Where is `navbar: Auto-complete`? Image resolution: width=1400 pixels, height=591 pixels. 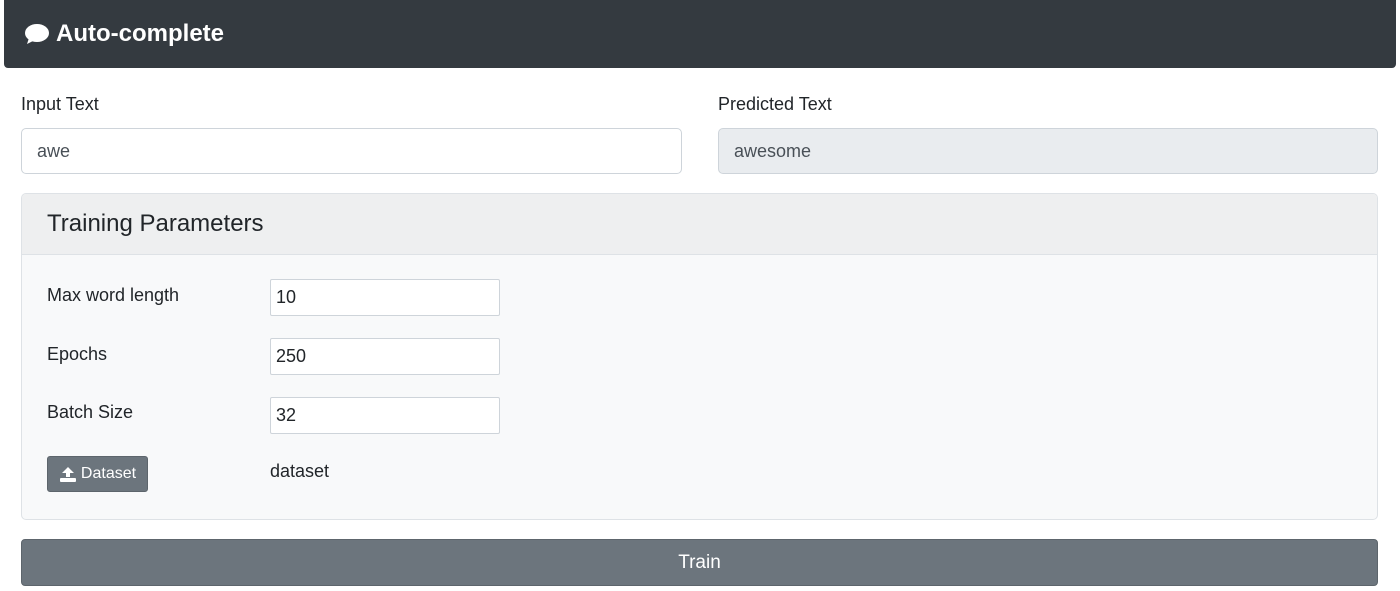
navbar: Auto-complete is located at coordinates (700, 34).